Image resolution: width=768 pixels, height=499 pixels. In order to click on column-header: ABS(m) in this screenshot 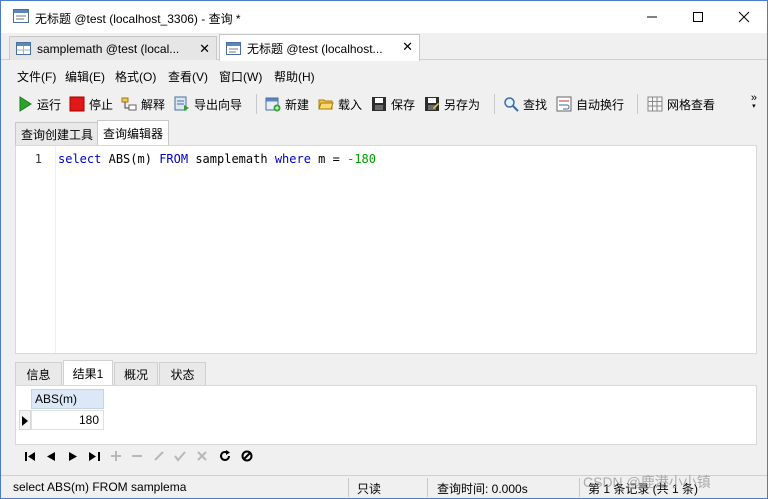, I will do `click(67, 399)`.